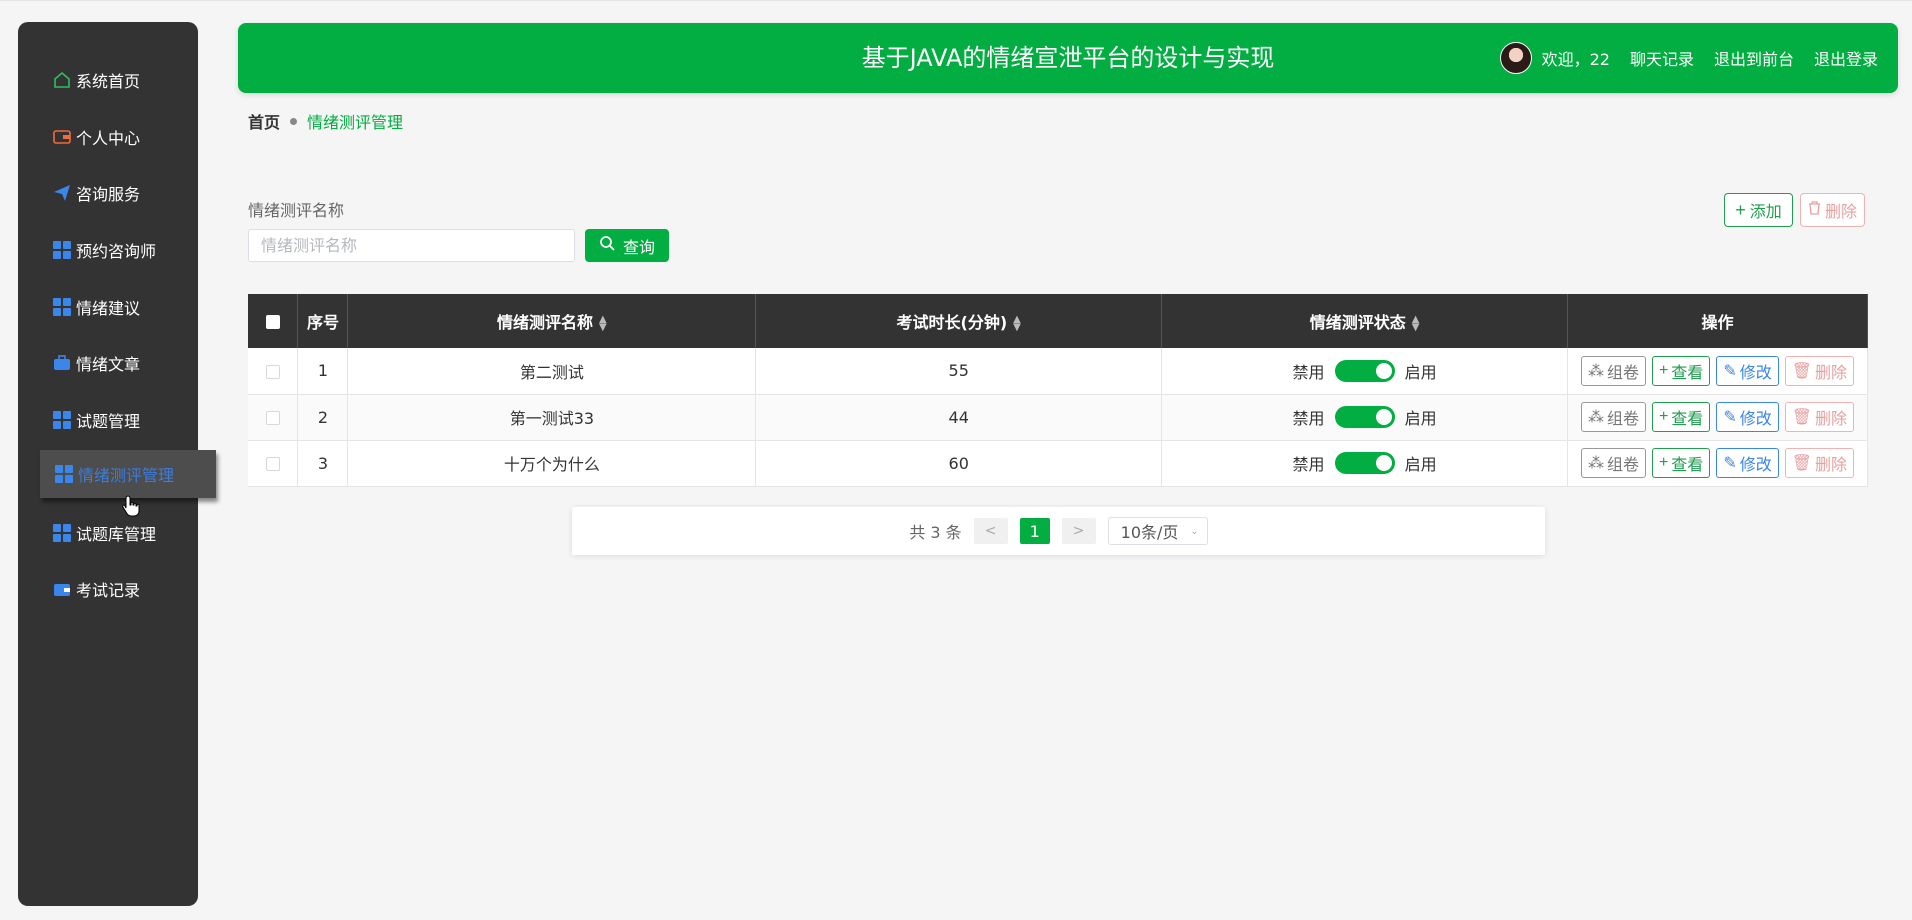 This screenshot has width=1912, height=920. I want to click on sidebar-item-label: 试题库管理, so click(116, 534).